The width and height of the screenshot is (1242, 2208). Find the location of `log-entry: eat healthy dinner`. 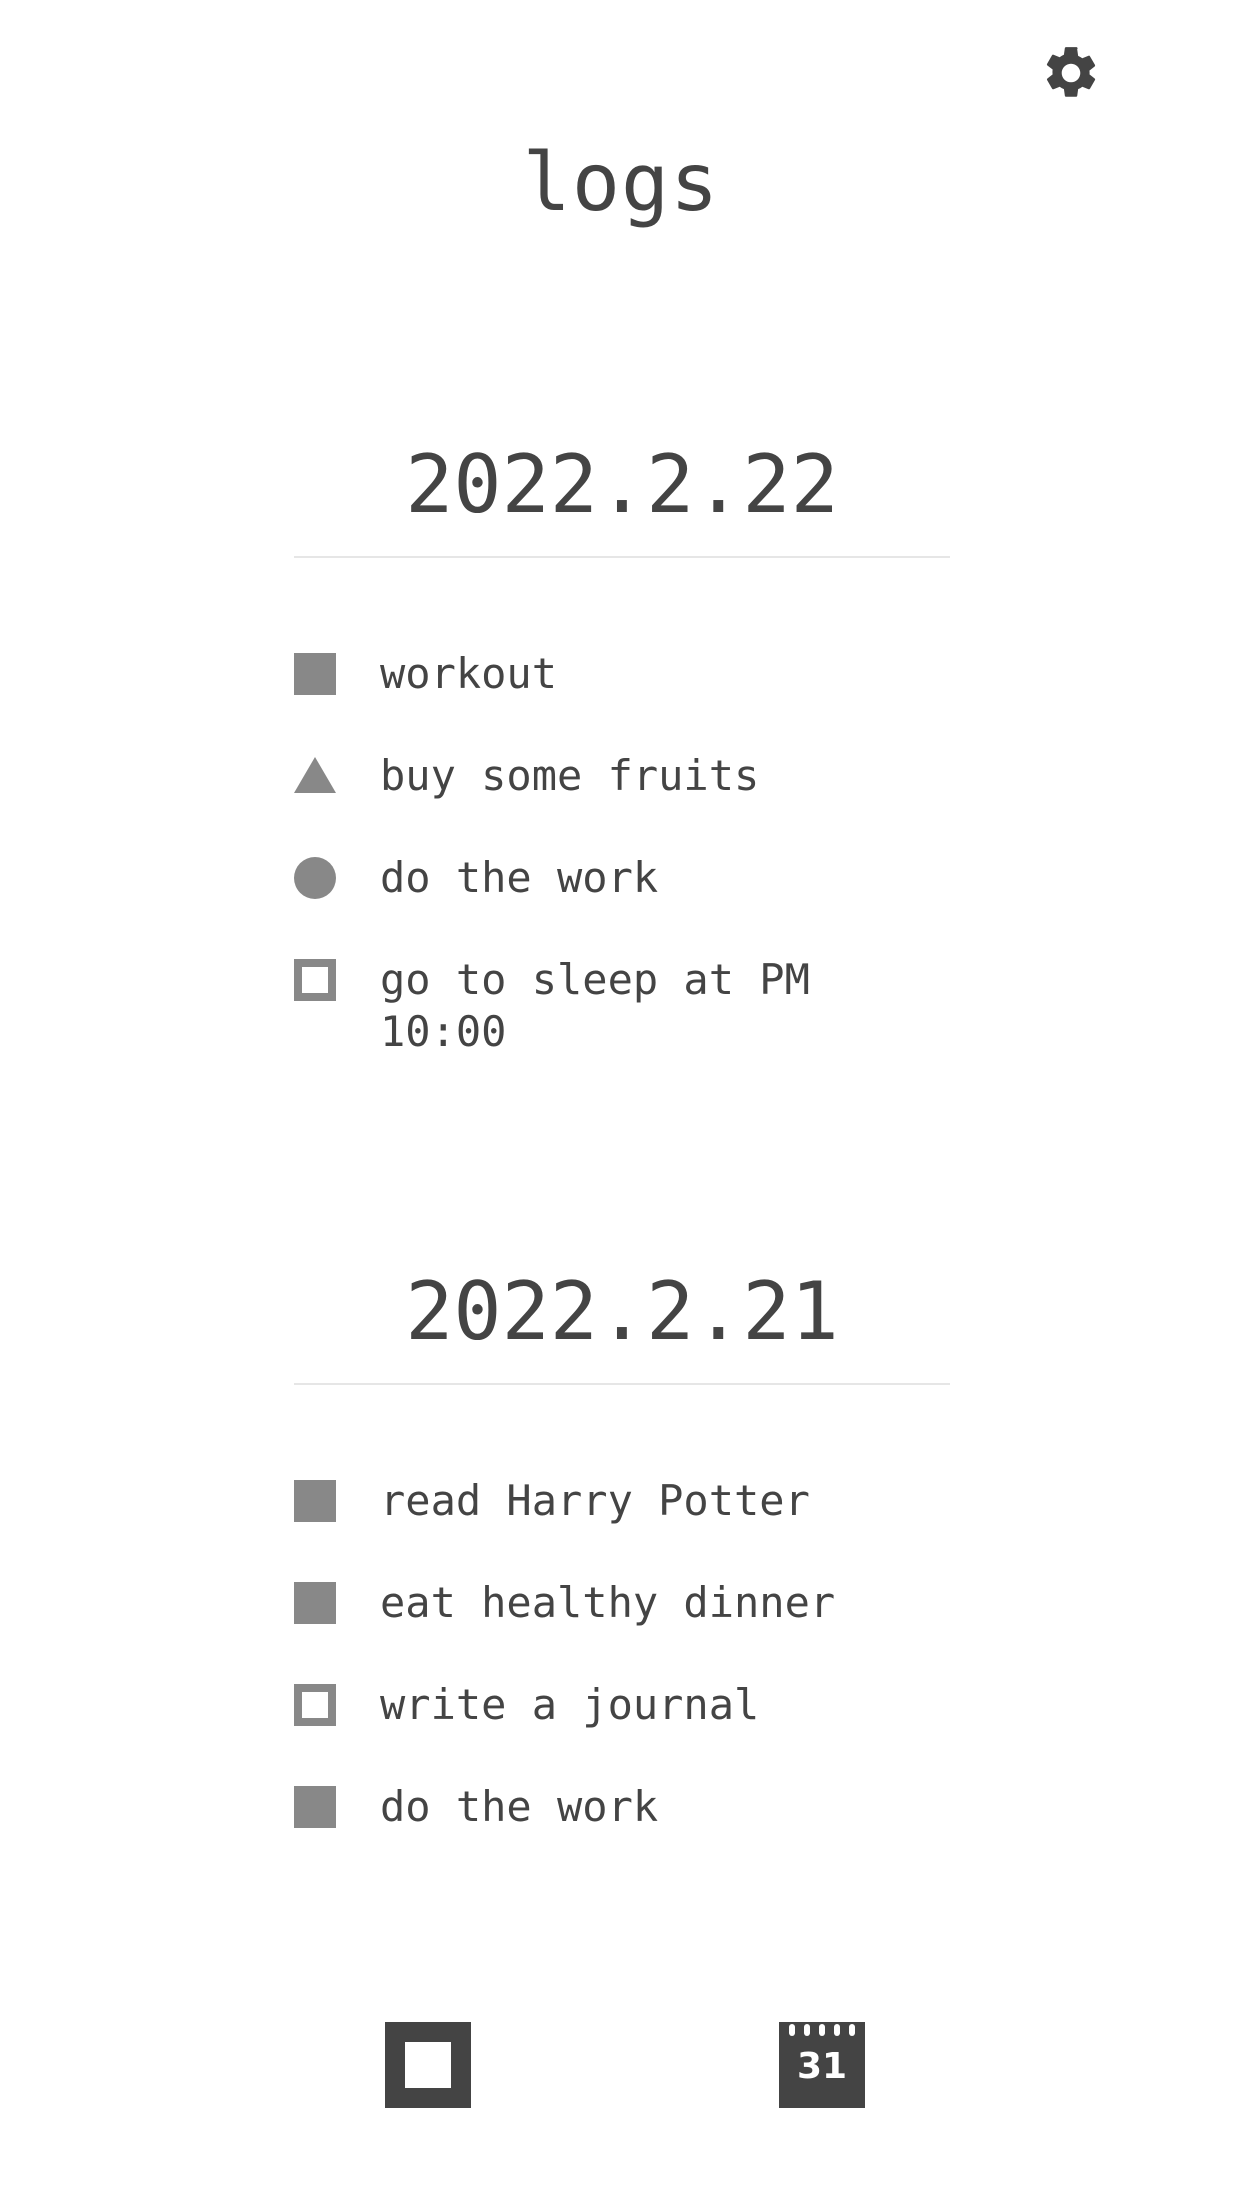

log-entry: eat healthy dinner is located at coordinates (622, 1603).